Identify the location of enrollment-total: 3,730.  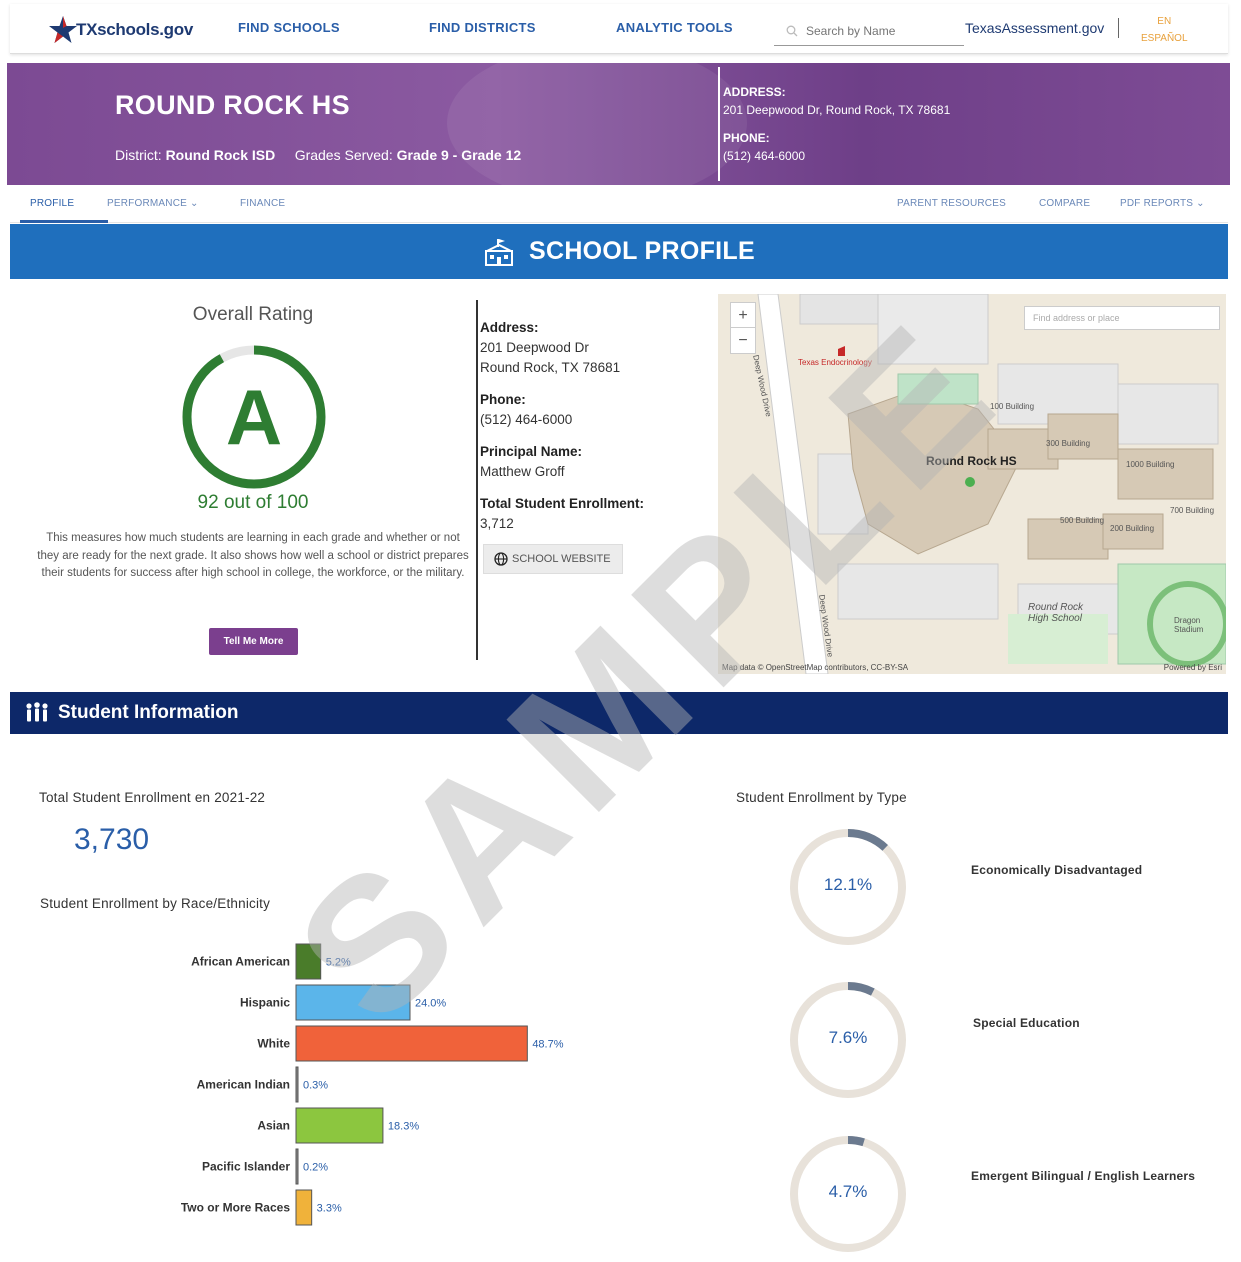
(112, 839).